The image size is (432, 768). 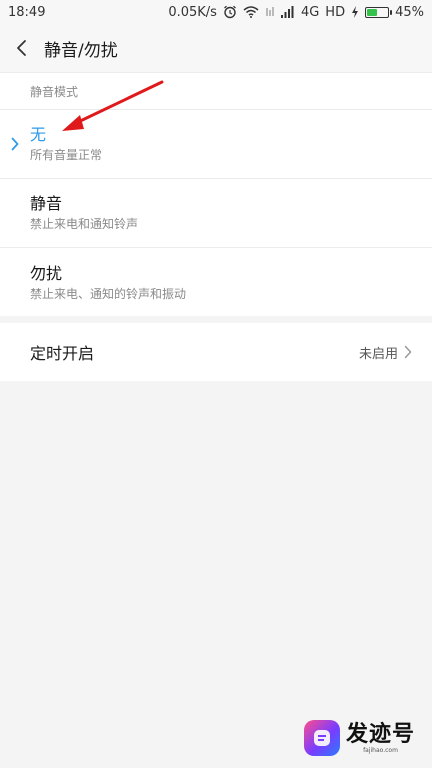 I want to click on chevron-left-icon, so click(x=21, y=48).